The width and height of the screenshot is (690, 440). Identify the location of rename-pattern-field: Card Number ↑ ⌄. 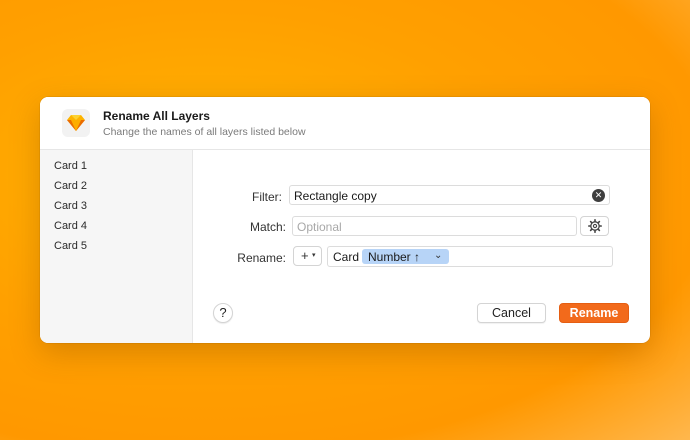
(470, 256).